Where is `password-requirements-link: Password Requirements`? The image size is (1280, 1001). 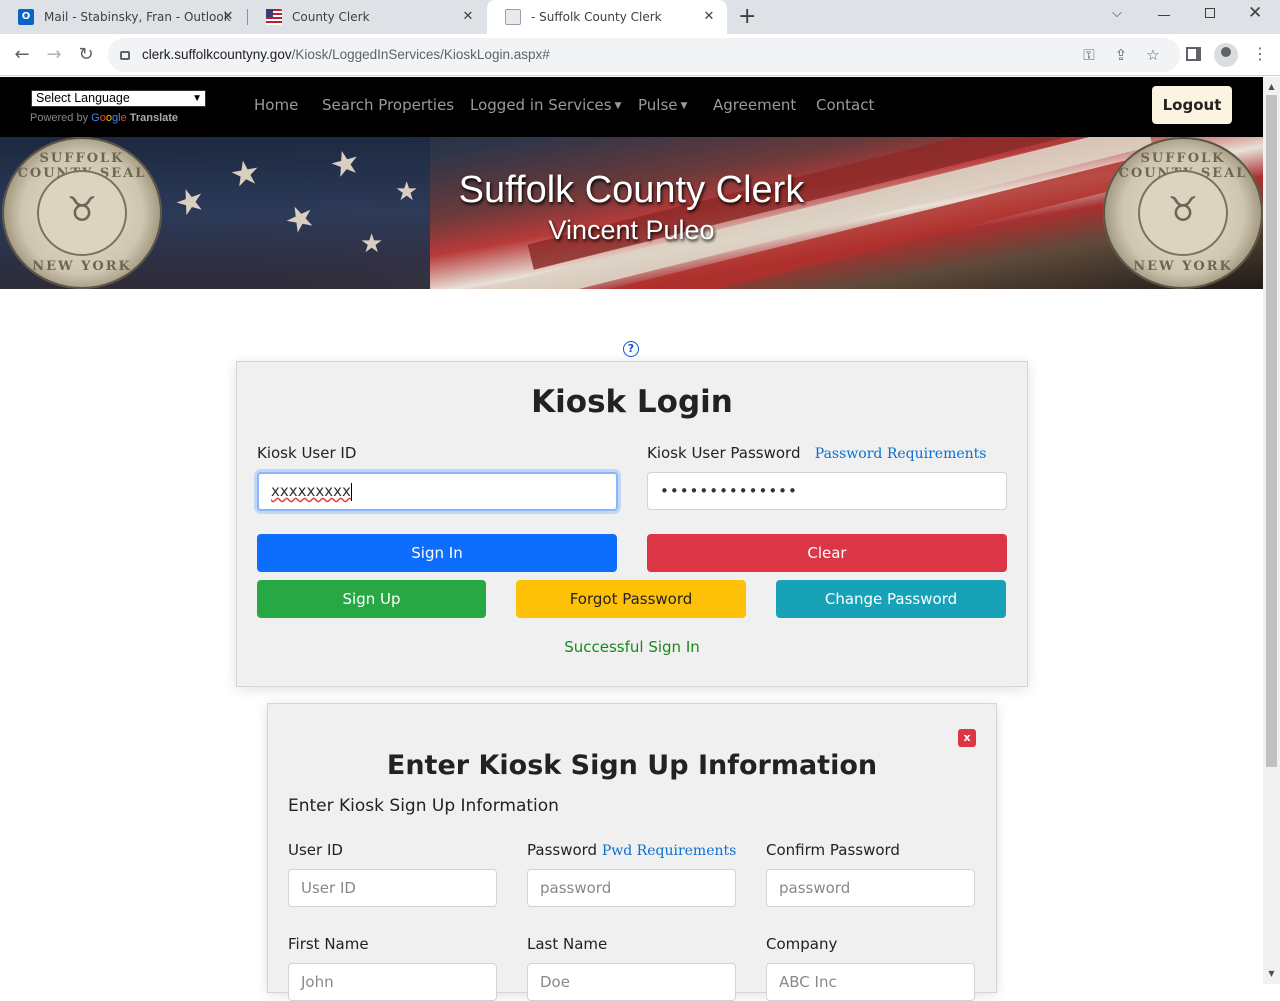 password-requirements-link: Password Requirements is located at coordinates (901, 454).